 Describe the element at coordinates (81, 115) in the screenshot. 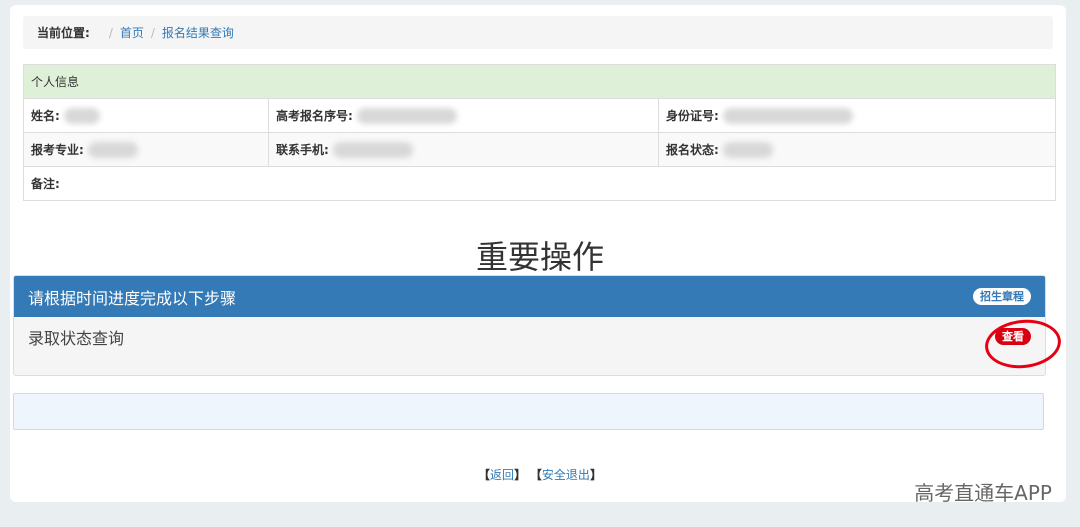

I see `name-redacted` at that location.